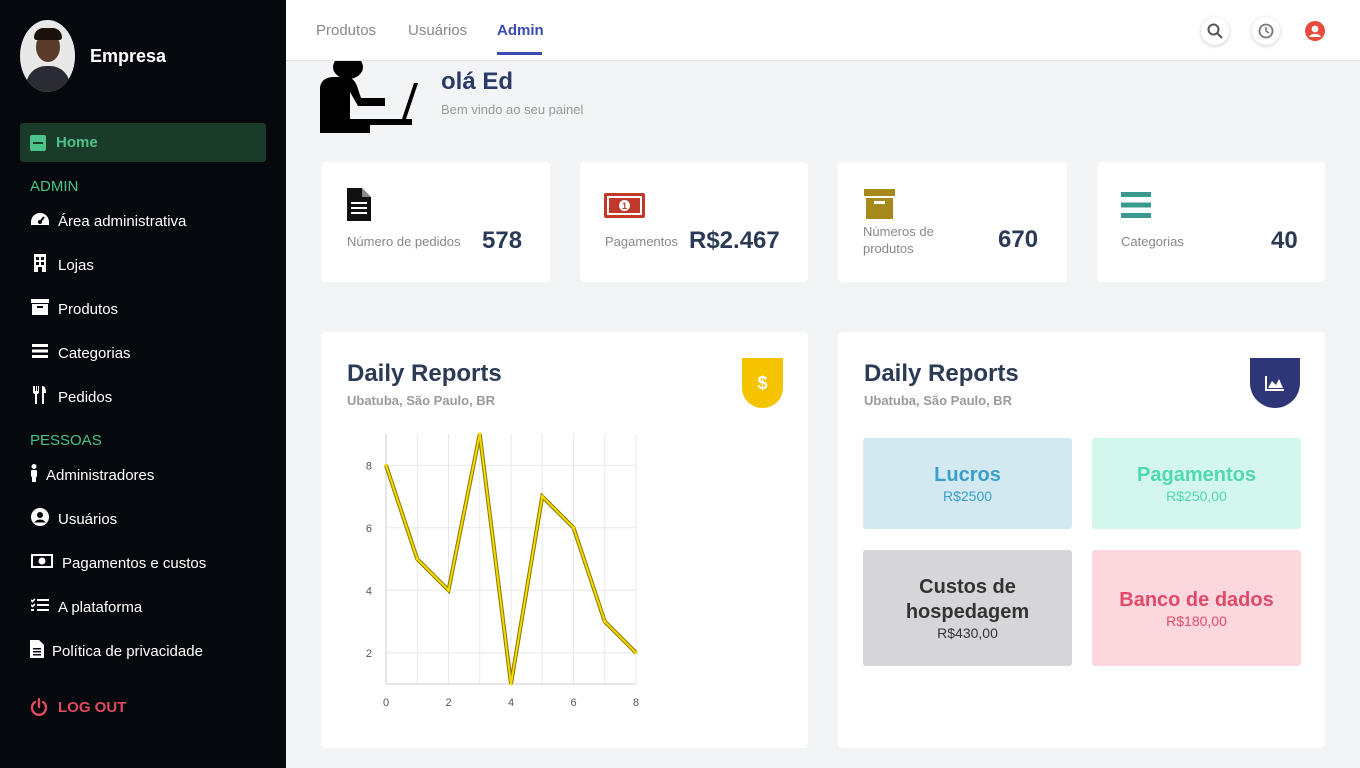 Image resolution: width=1360 pixels, height=768 pixels. What do you see at coordinates (76, 265) in the screenshot?
I see `sidebar-item-label: Lojas` at bounding box center [76, 265].